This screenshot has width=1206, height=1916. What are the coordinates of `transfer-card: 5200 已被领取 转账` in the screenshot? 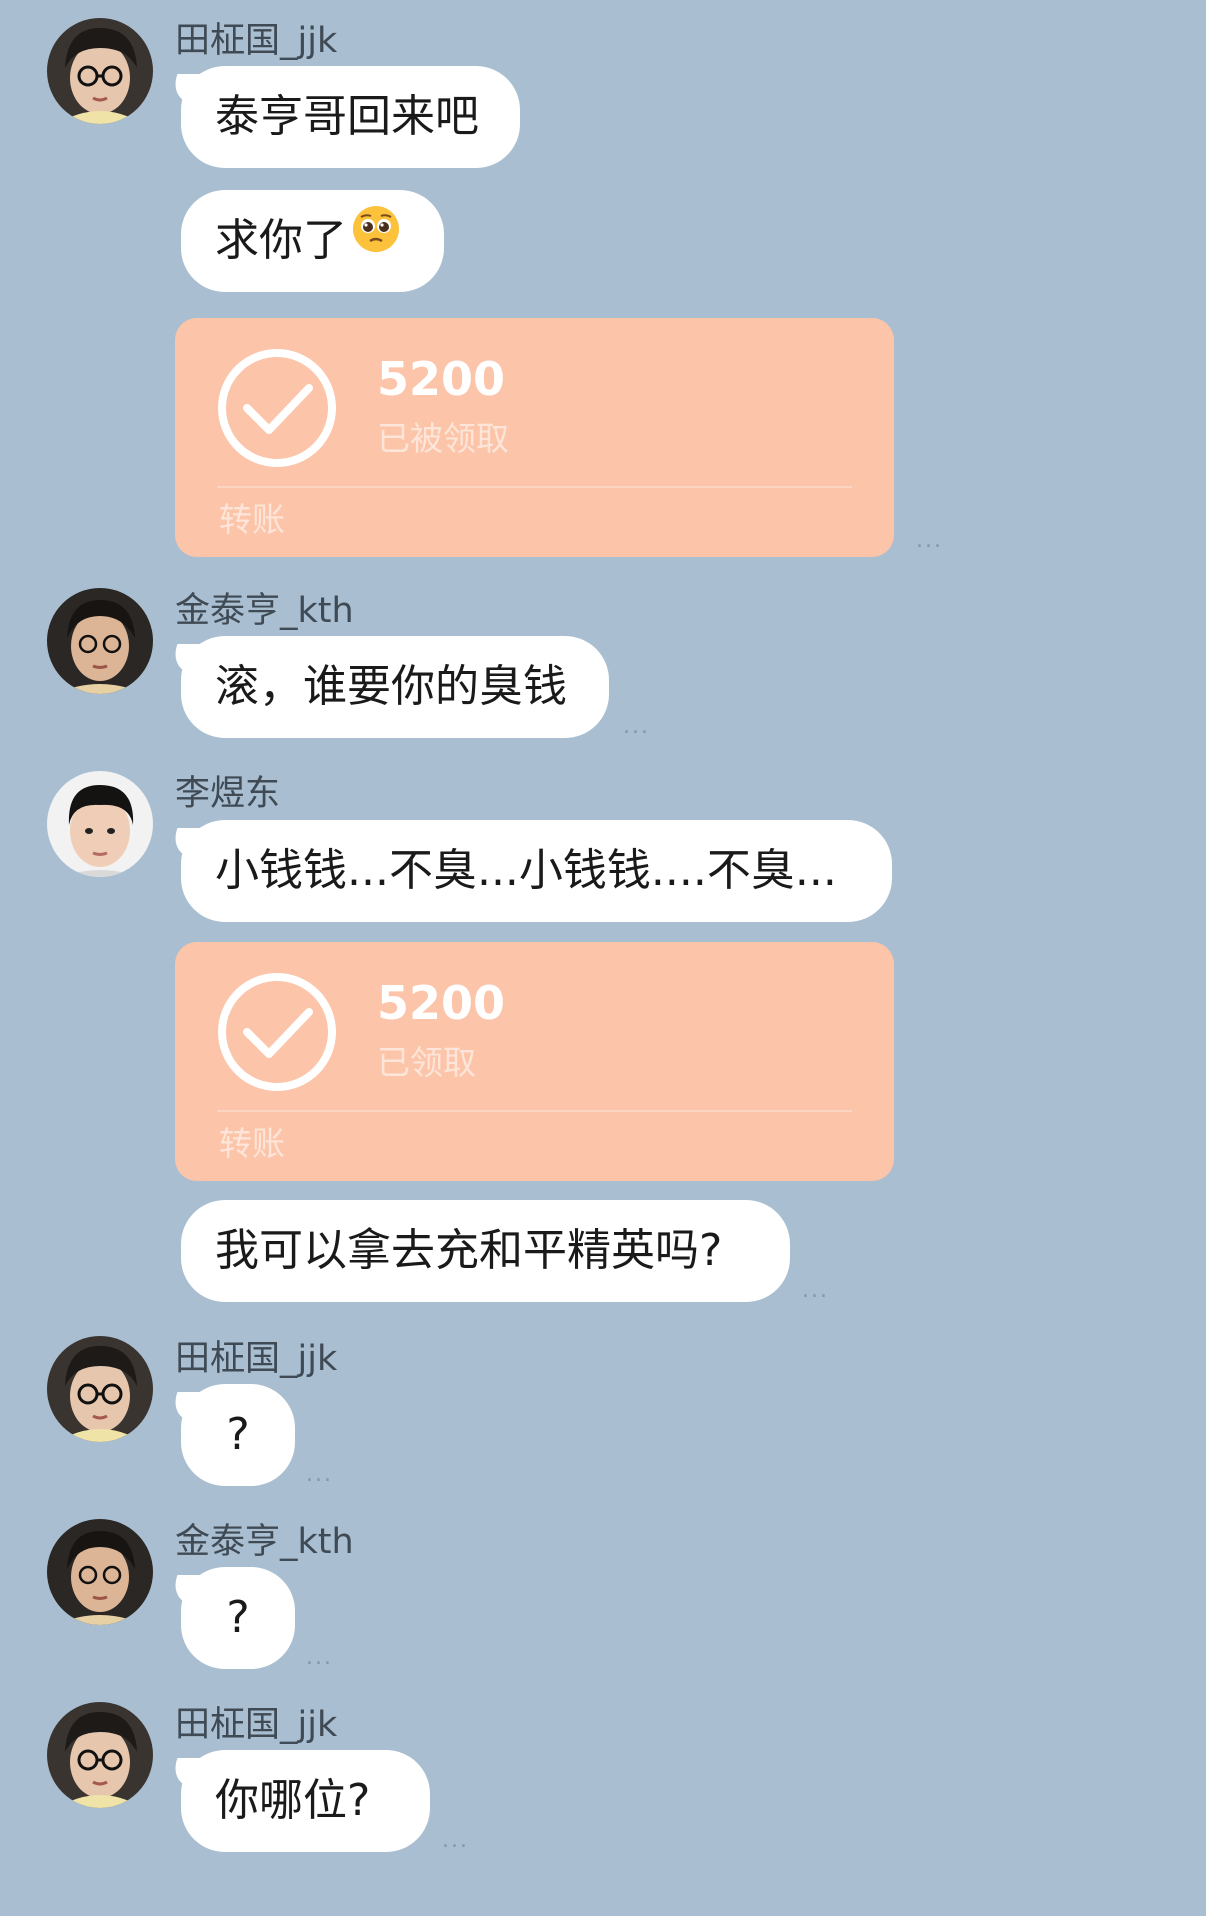 It's located at (534, 437).